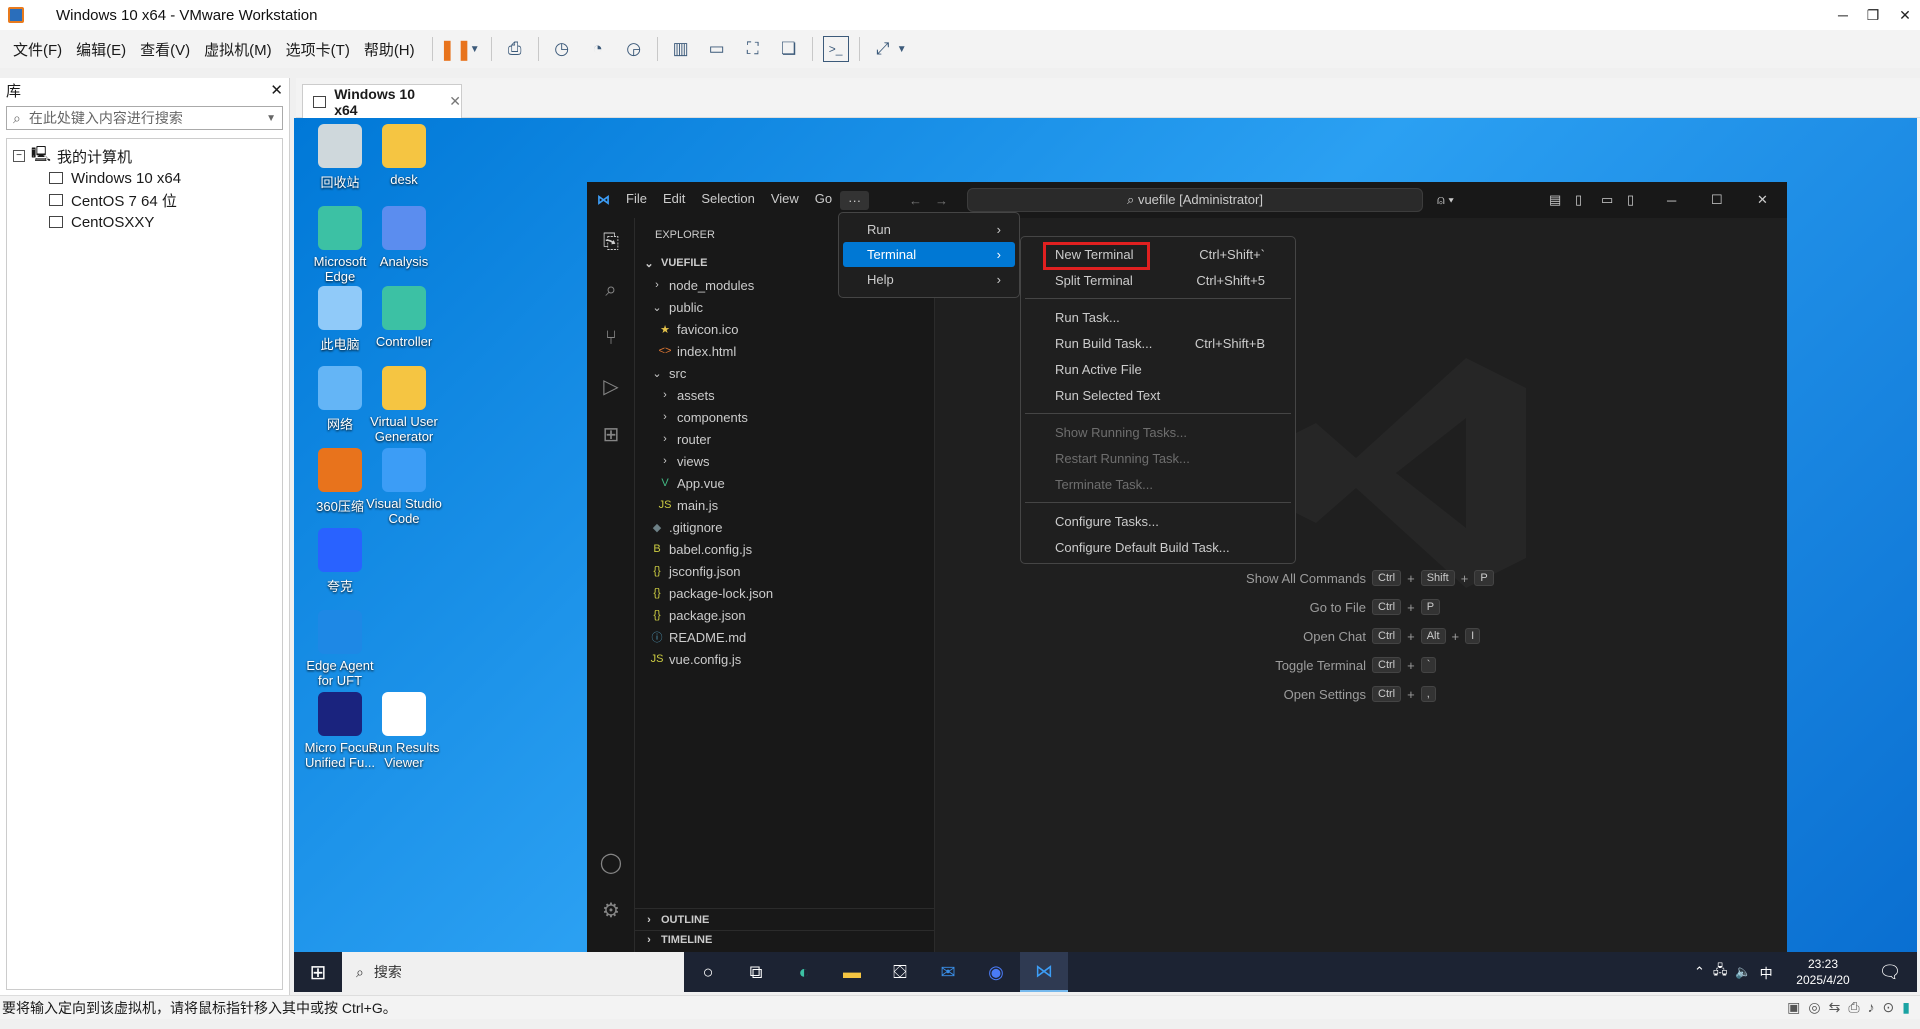 The height and width of the screenshot is (1029, 1920). I want to click on printer-icon: ⎙, so click(1853, 1007).